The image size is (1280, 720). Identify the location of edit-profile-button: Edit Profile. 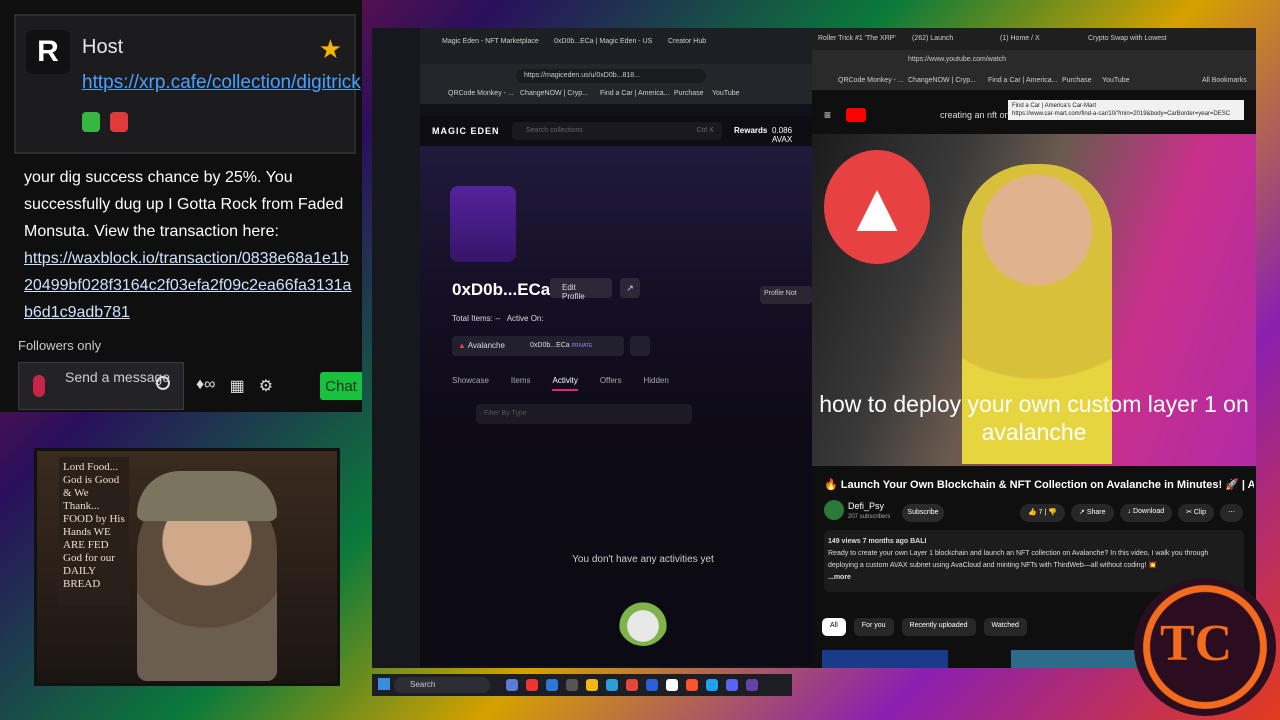
(581, 289).